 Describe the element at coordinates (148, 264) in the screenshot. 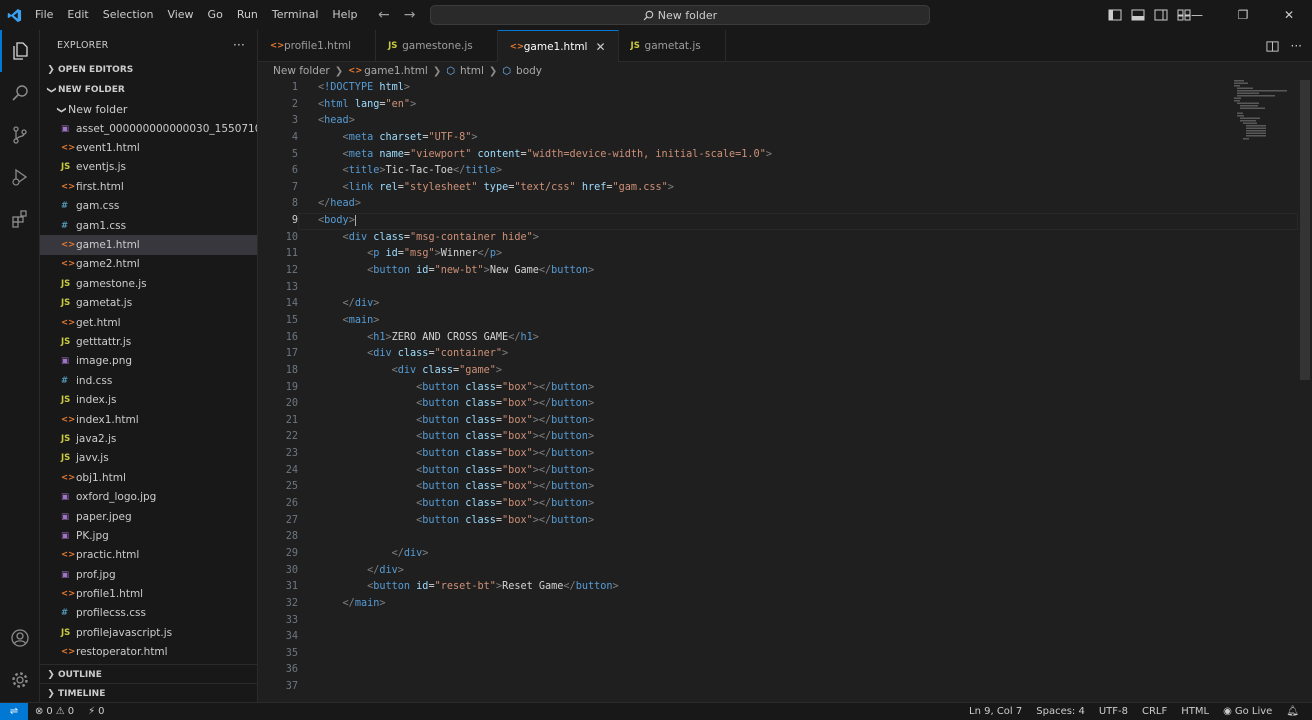

I see `file-item: <> game2.html` at that location.